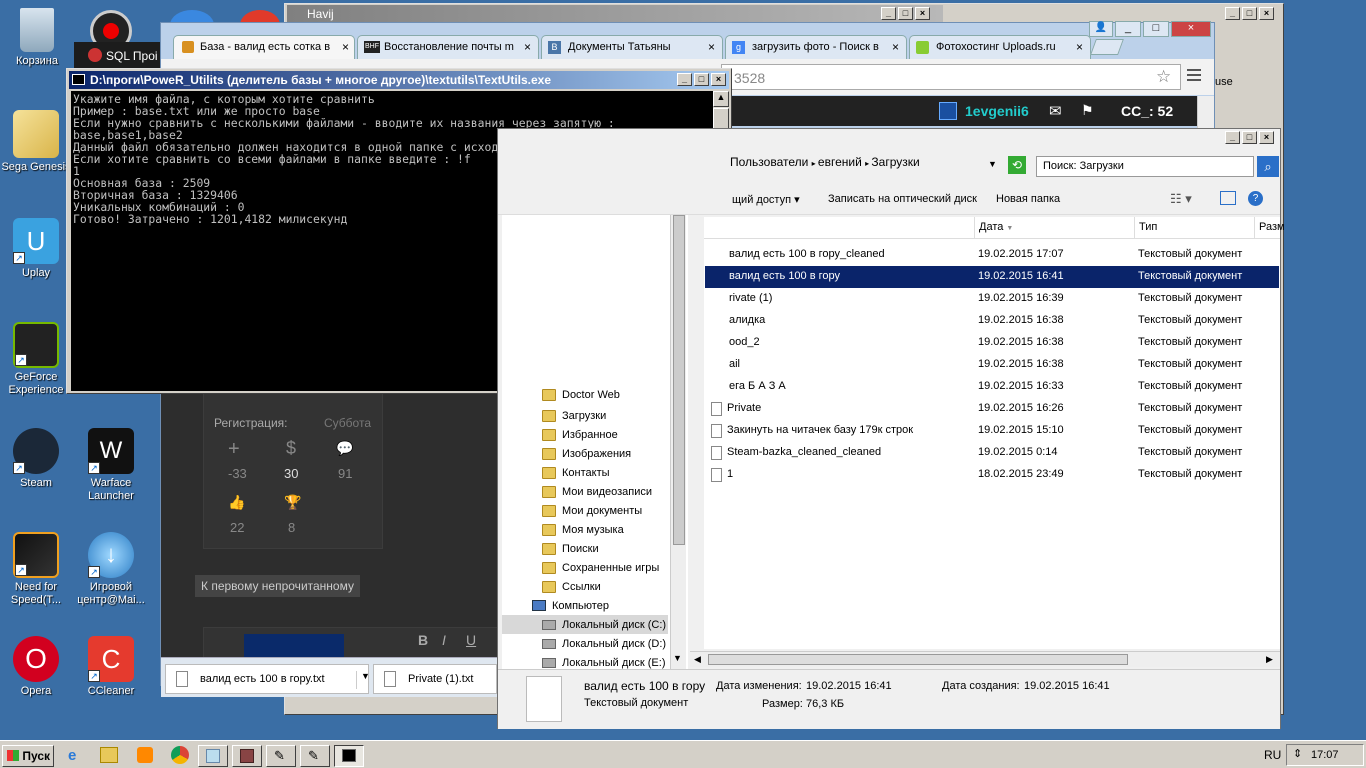 This screenshot has width=1366, height=768. I want to click on taskbar-window-button, so click(213, 756).